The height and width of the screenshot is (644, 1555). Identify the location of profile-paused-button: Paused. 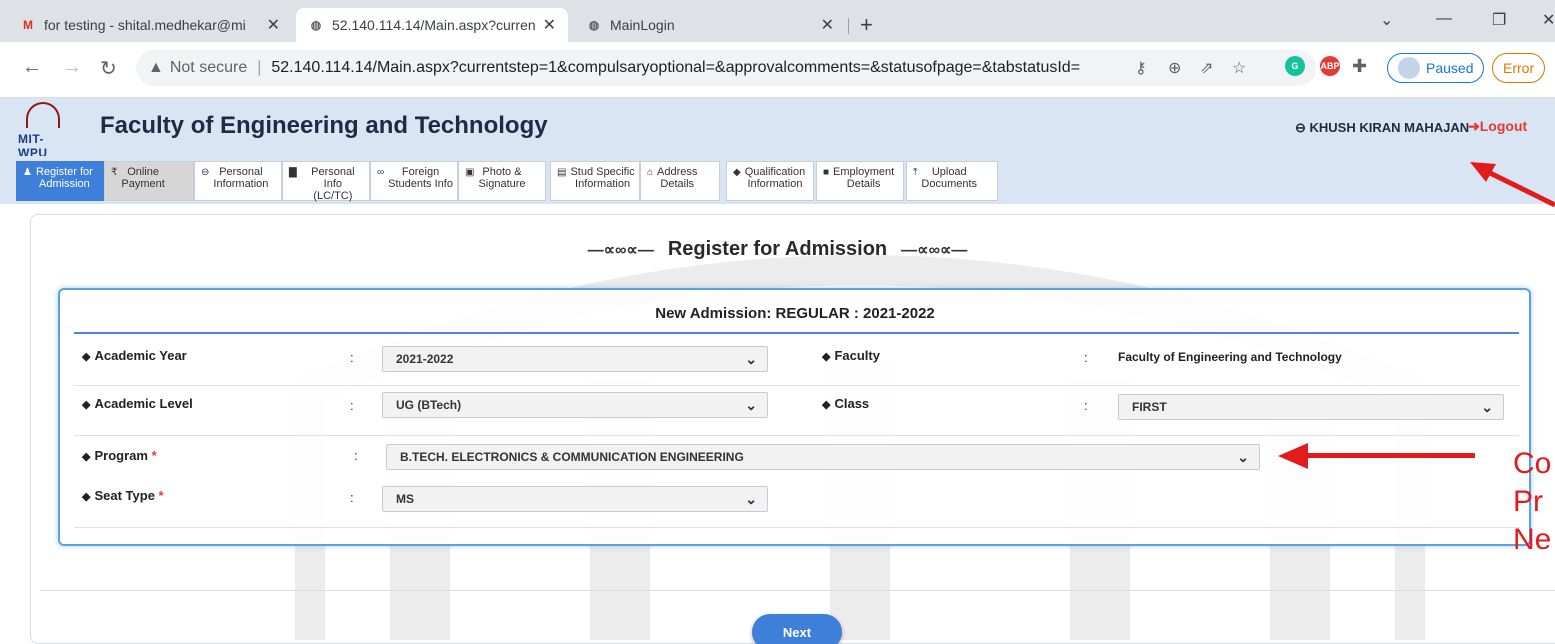
(1436, 68).